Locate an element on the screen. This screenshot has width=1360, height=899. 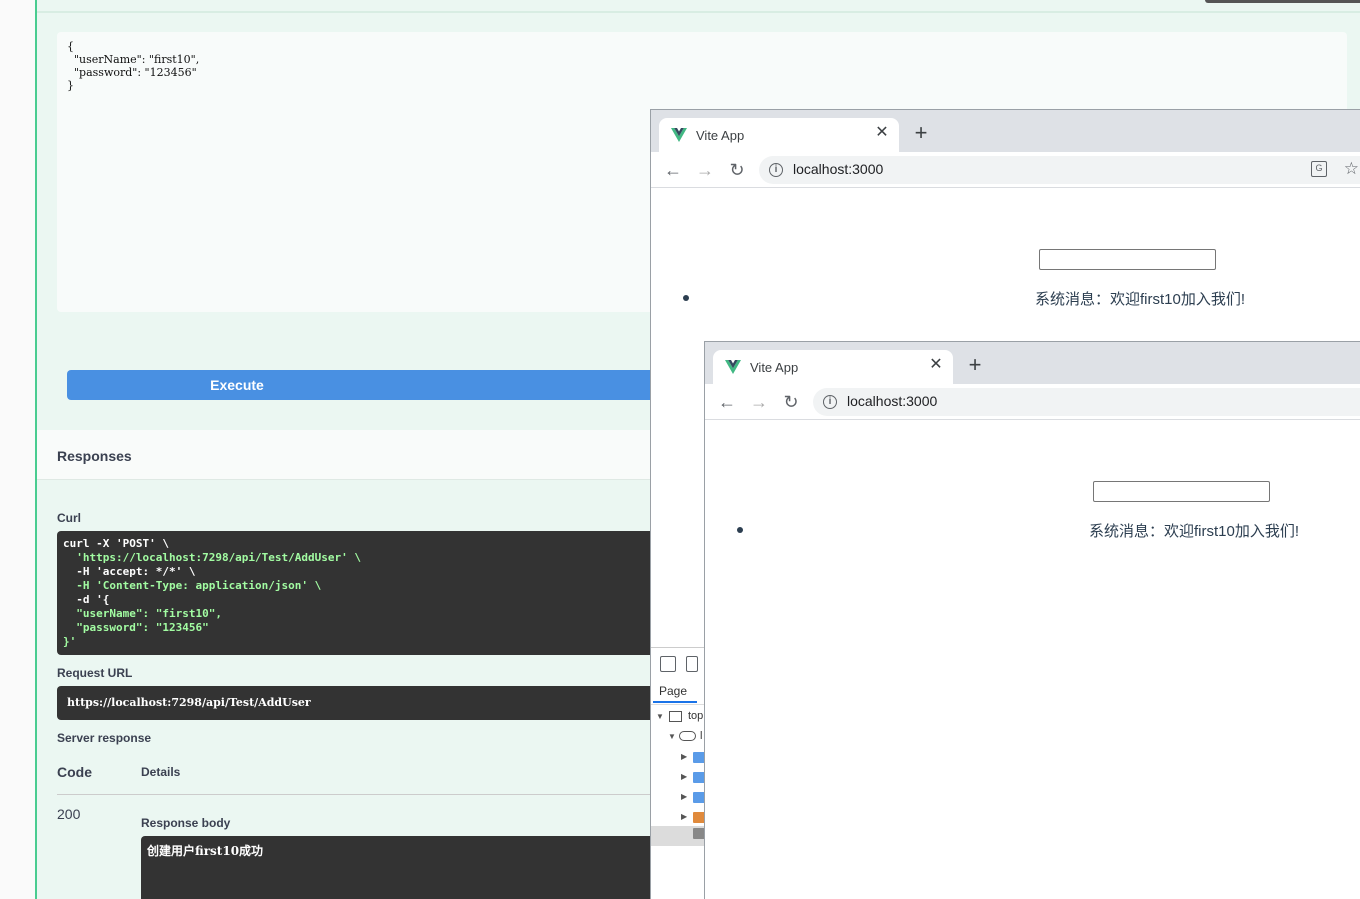
cloud-icon is located at coordinates (687, 736).